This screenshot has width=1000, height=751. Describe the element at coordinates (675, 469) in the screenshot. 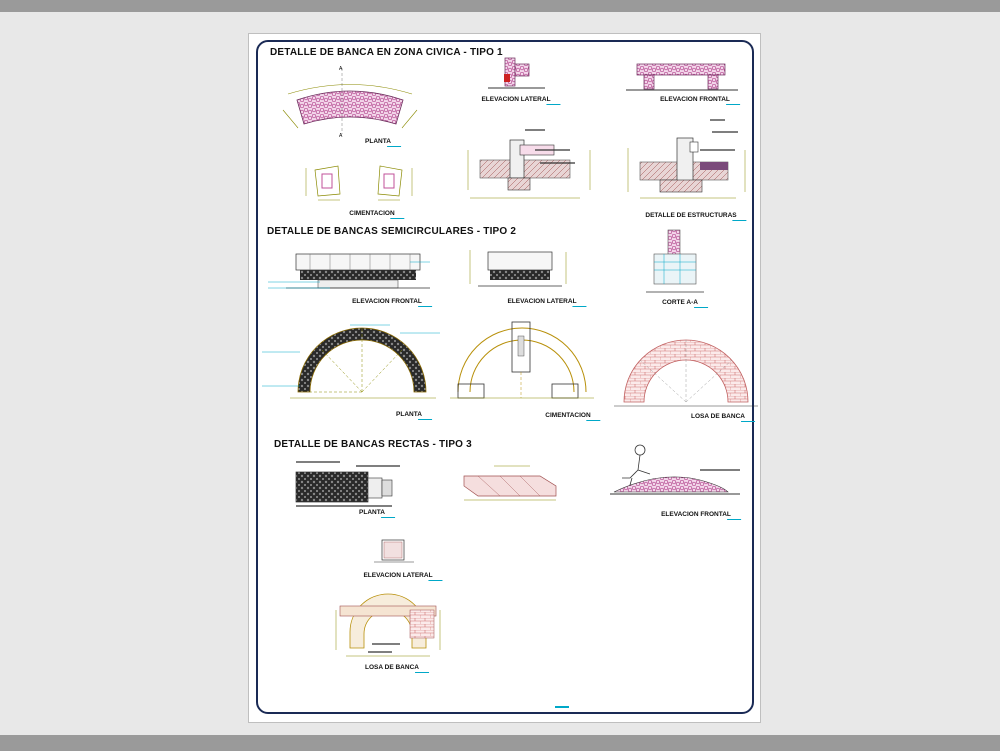

I see `tipo3-elev-frontal-drawing` at that location.